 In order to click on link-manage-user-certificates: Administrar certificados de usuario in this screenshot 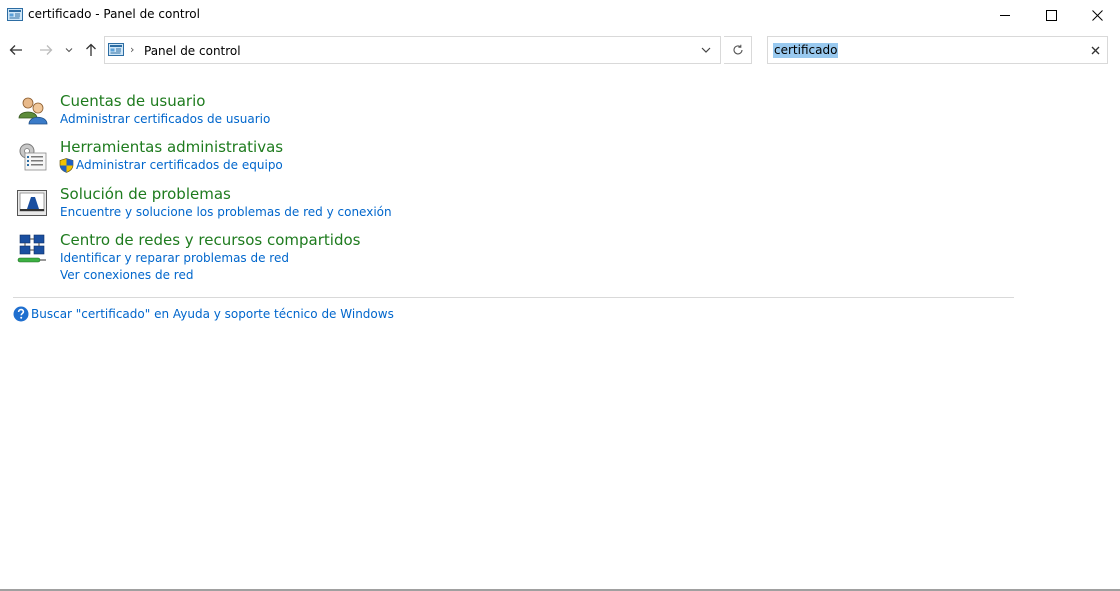, I will do `click(165, 119)`.